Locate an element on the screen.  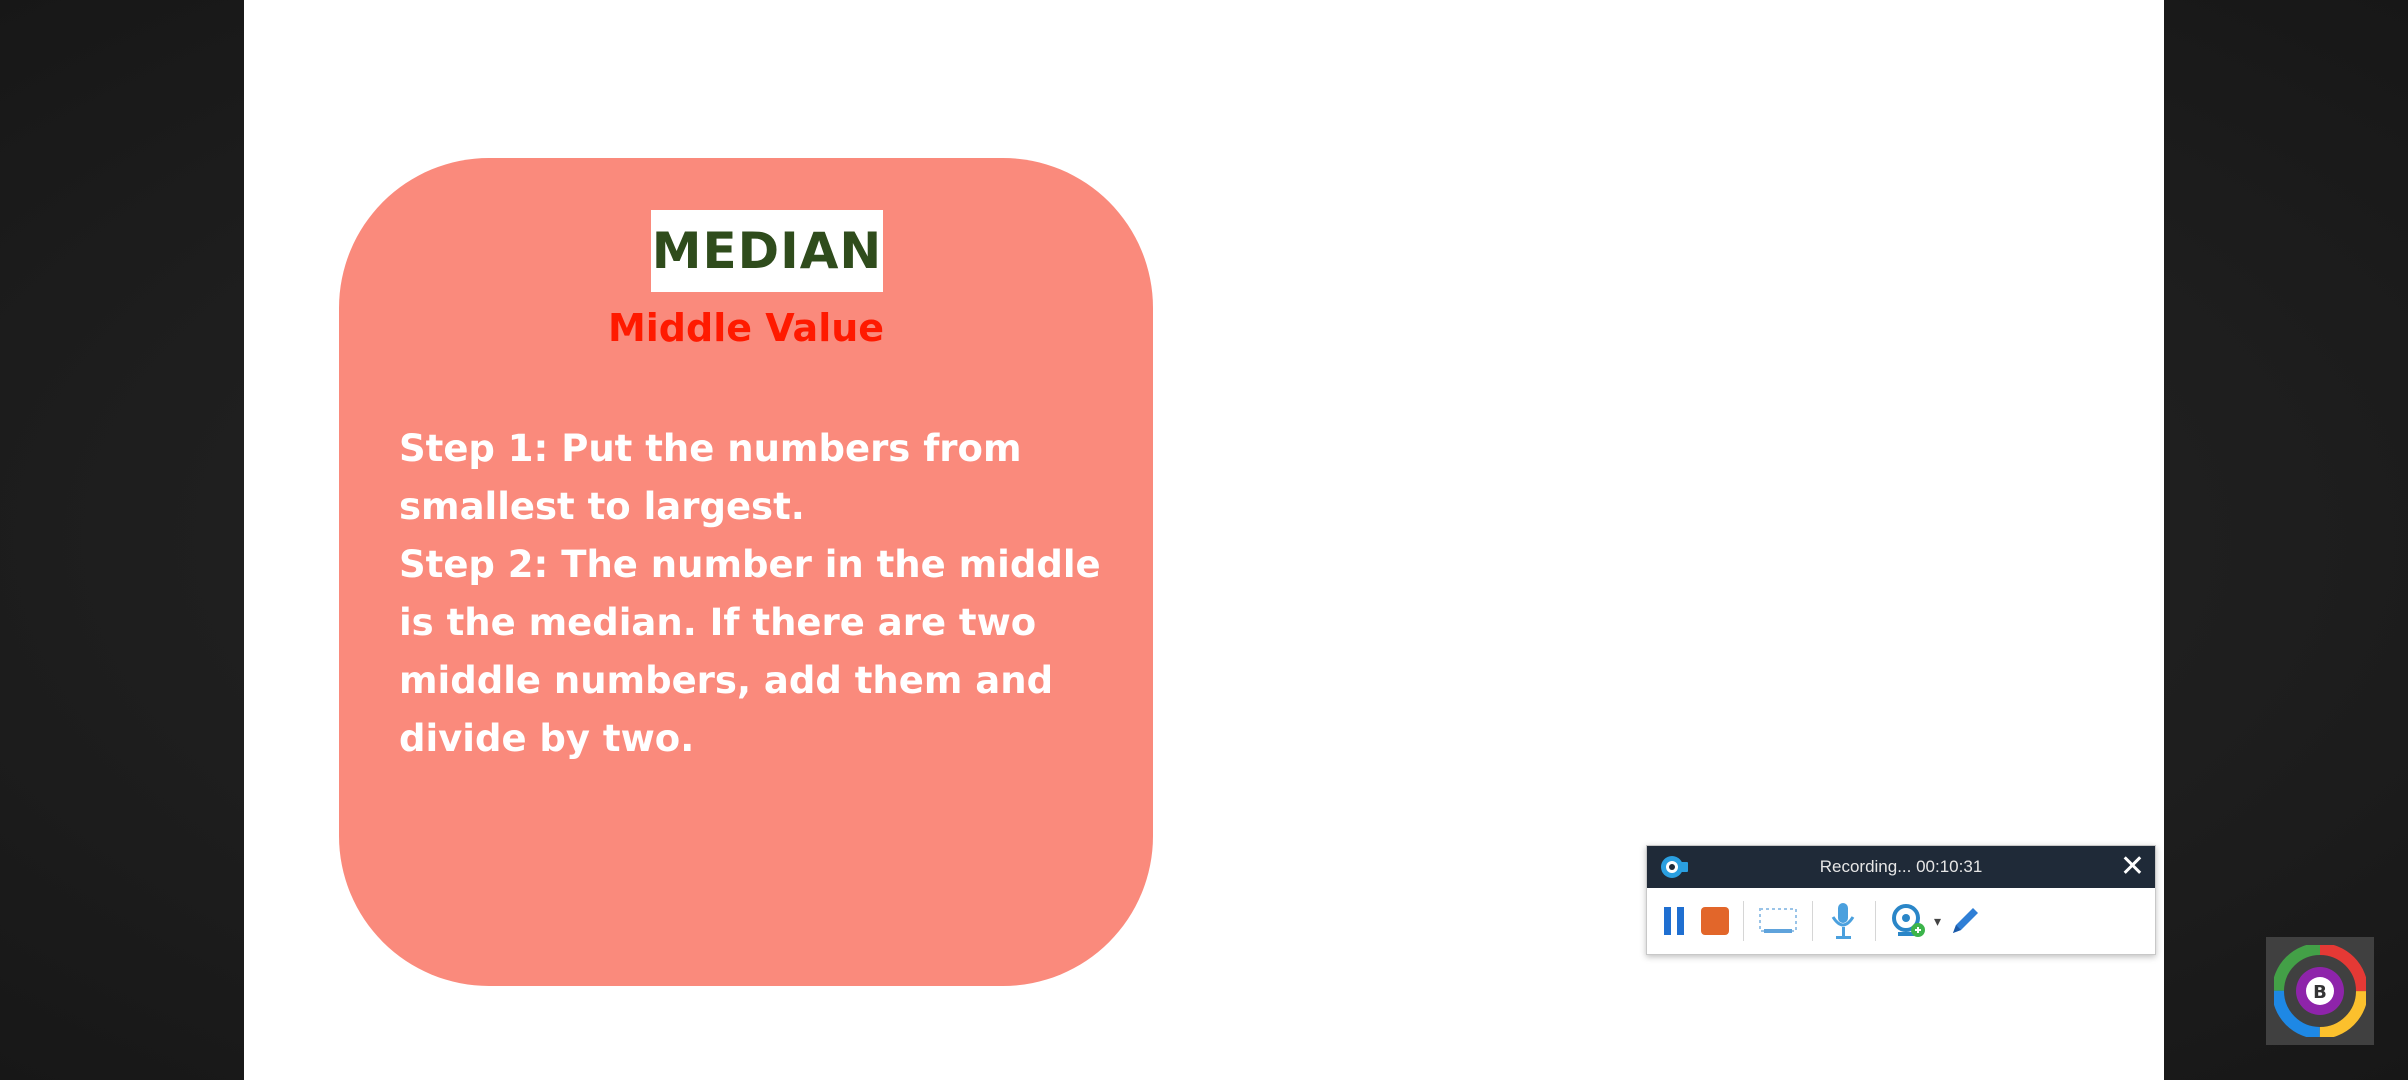
recorder-toolbar: Recording... 00:10:31 ✕ ▾ is located at coordinates (1901, 900).